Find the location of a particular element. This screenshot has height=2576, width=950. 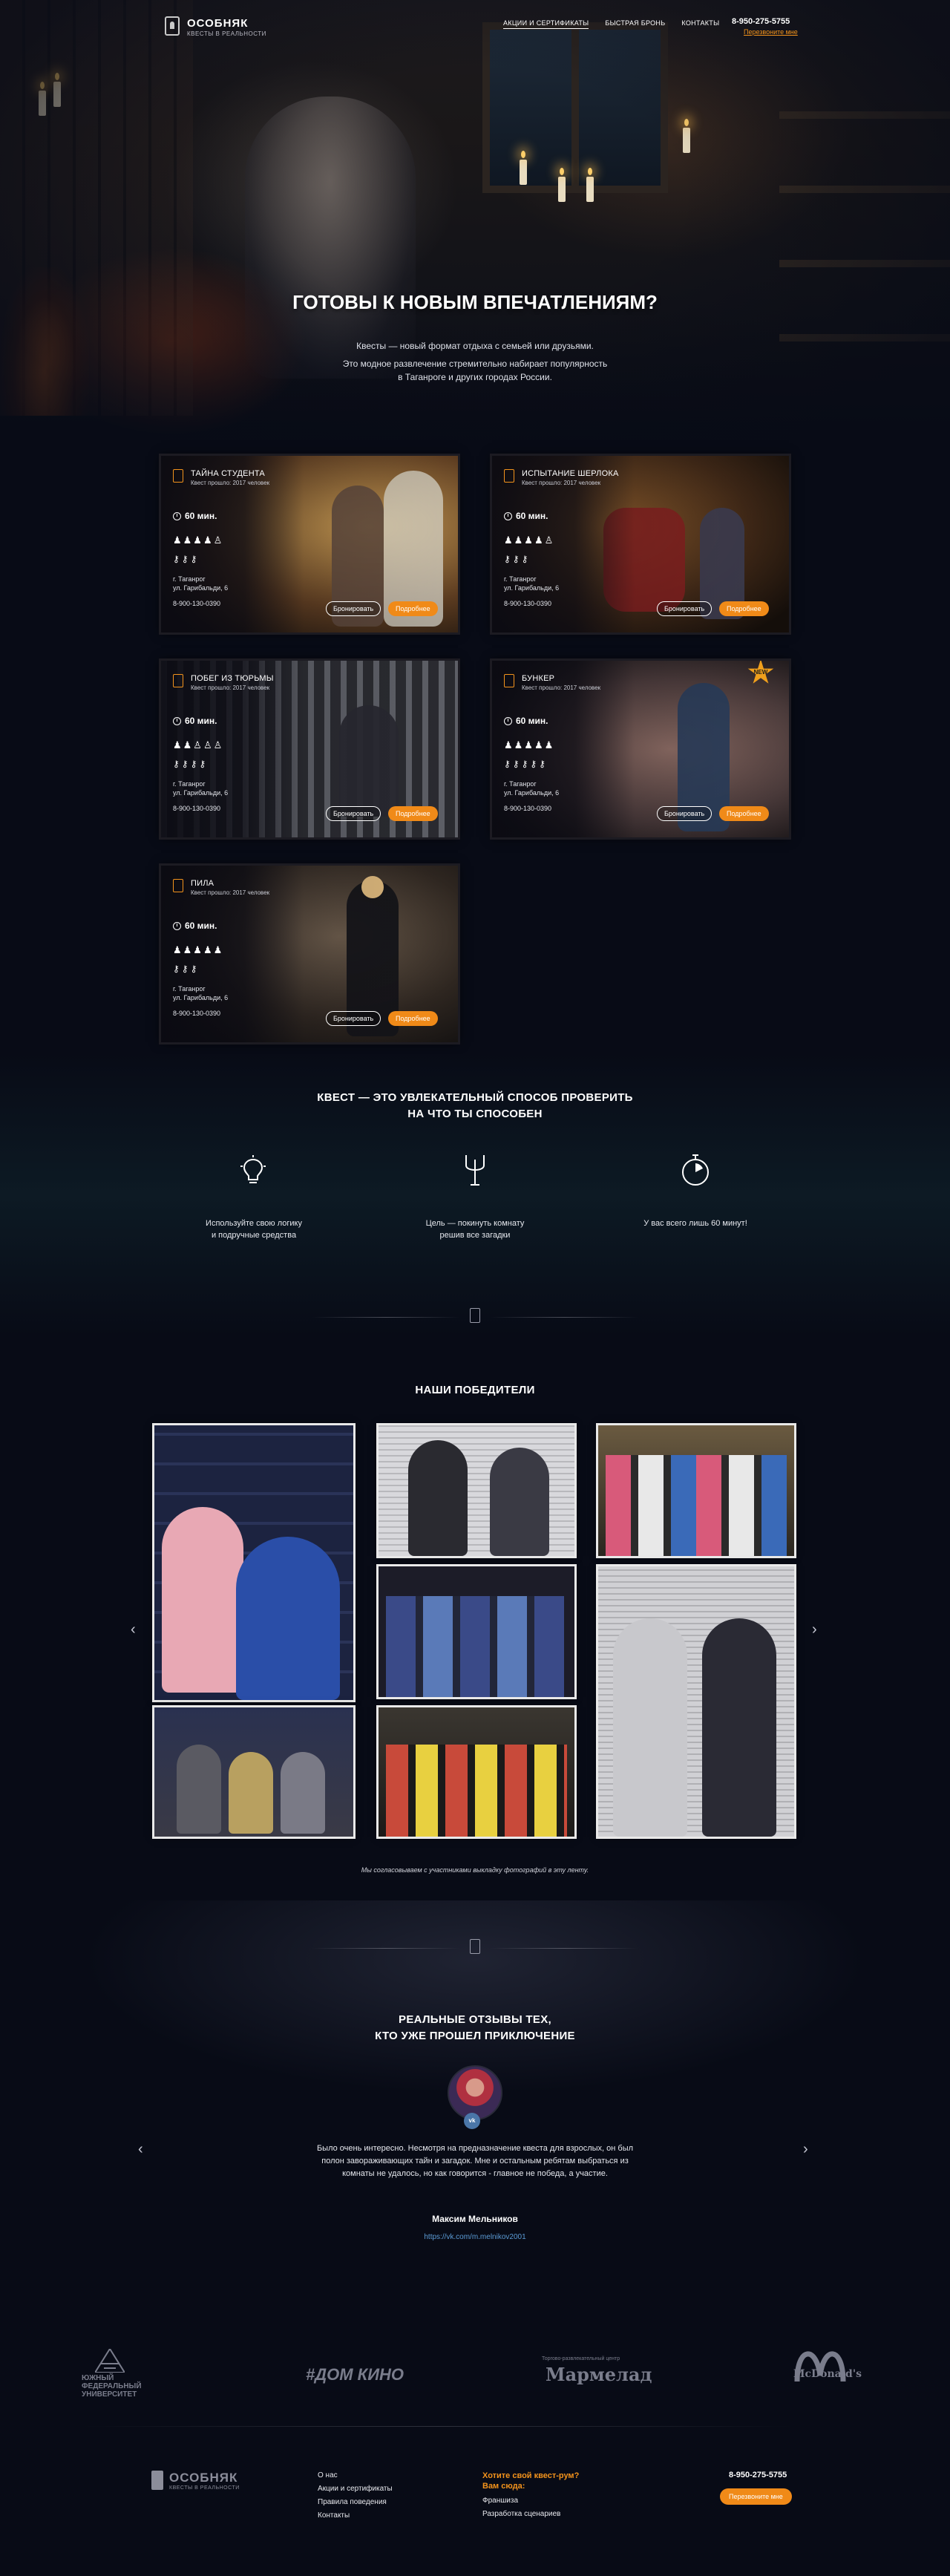

partner-marmelad-caption: Торгово-развлекательный центр is located at coordinates (581, 2358).